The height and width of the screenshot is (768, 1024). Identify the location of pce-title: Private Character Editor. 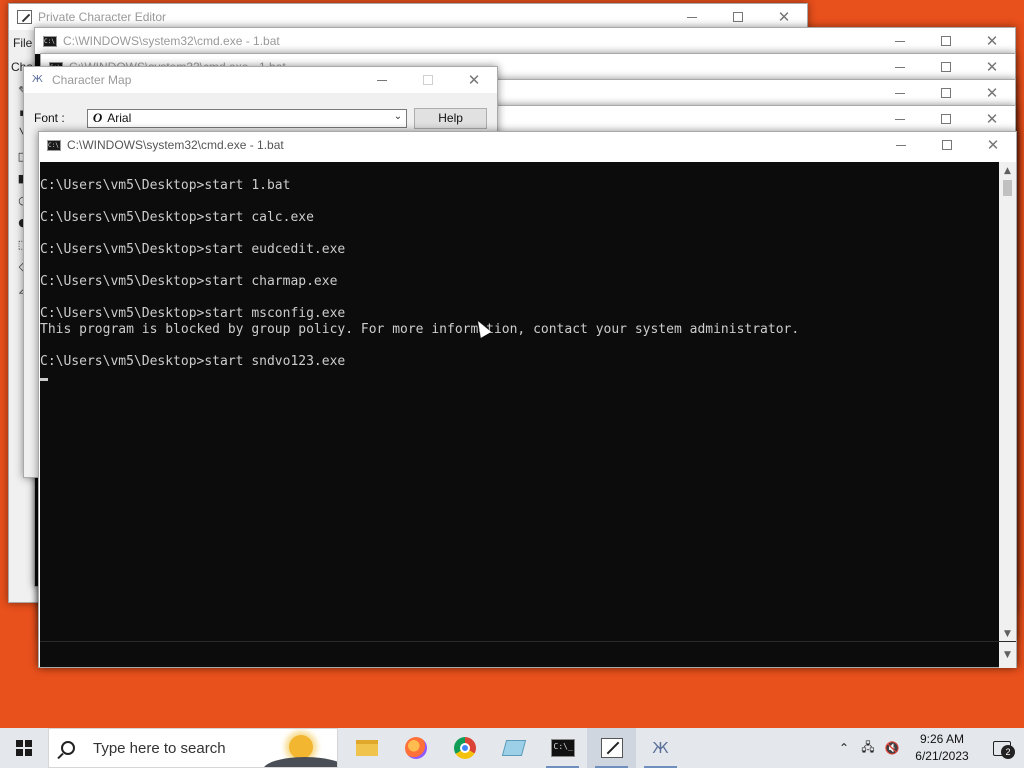
(102, 17).